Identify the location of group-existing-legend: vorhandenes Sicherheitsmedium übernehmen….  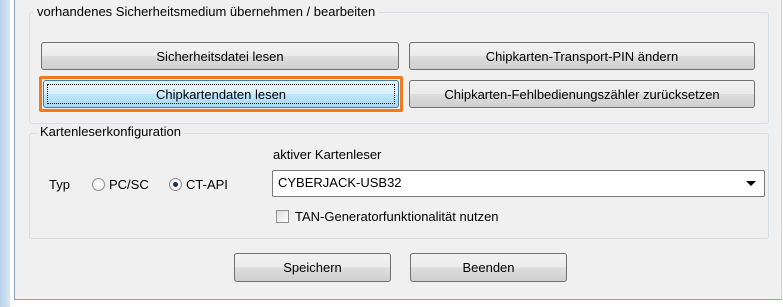
(206, 12).